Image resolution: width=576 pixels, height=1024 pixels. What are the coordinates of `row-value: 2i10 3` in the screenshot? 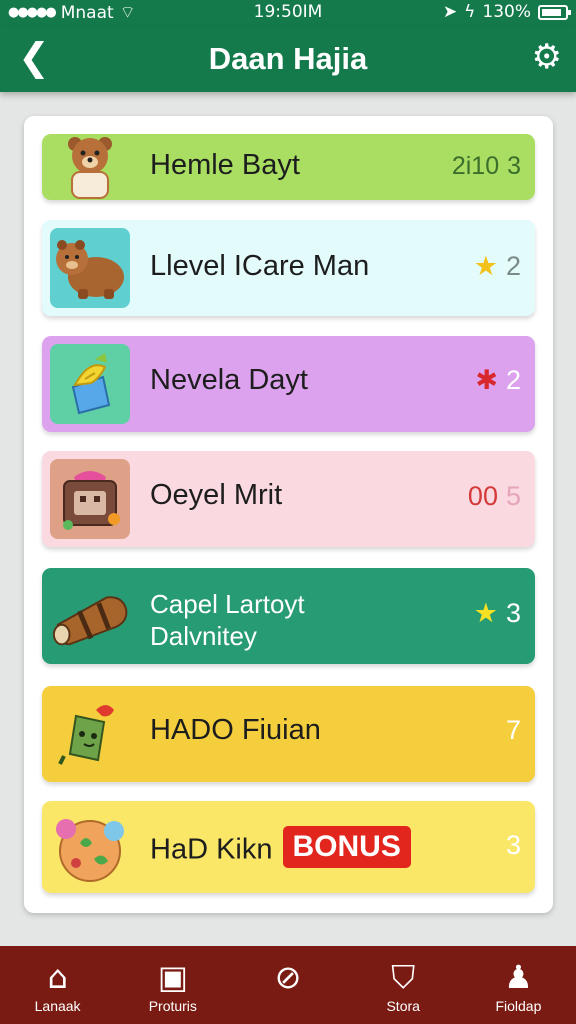 It's located at (486, 166).